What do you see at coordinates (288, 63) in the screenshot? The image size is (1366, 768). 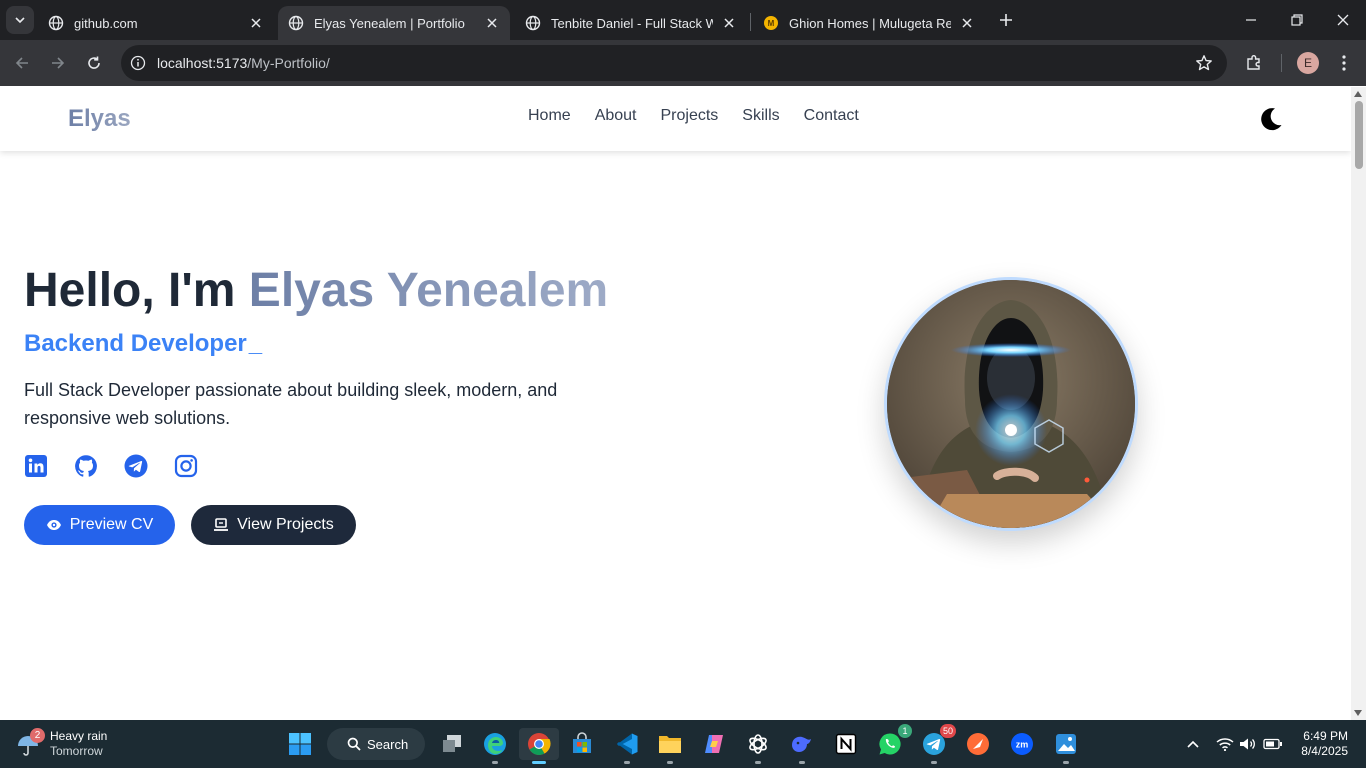 I see `url-path: /My-Portfolio/` at bounding box center [288, 63].